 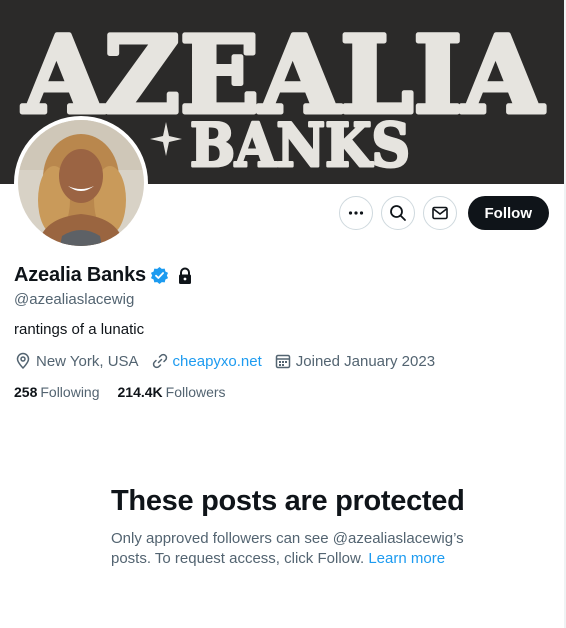 I want to click on message-button, so click(x=439, y=213).